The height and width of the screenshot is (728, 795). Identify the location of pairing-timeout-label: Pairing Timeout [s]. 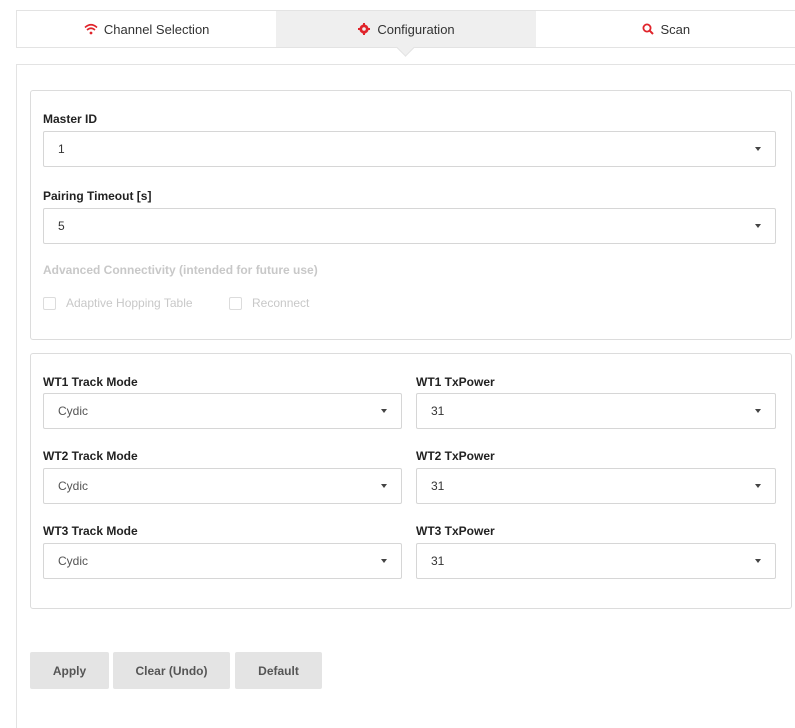
(97, 196).